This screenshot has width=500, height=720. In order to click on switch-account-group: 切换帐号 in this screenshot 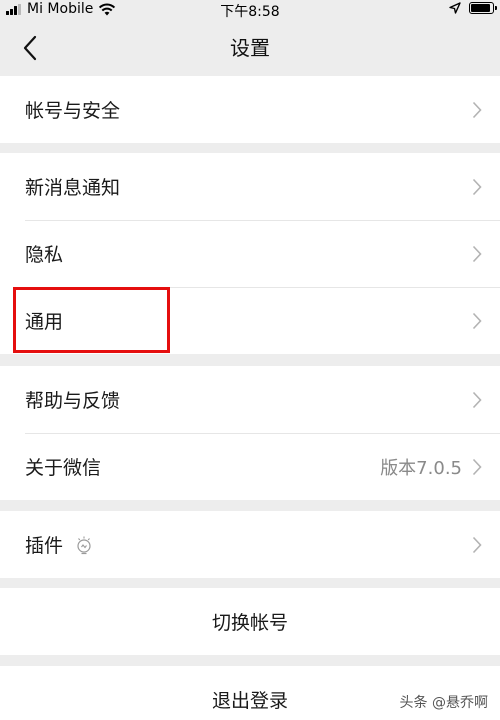, I will do `click(250, 621)`.